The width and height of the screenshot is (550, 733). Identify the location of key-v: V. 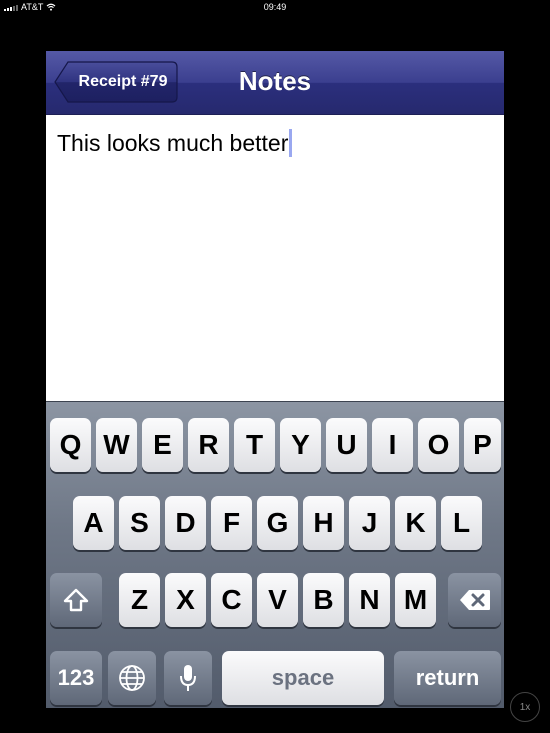
(277, 600).